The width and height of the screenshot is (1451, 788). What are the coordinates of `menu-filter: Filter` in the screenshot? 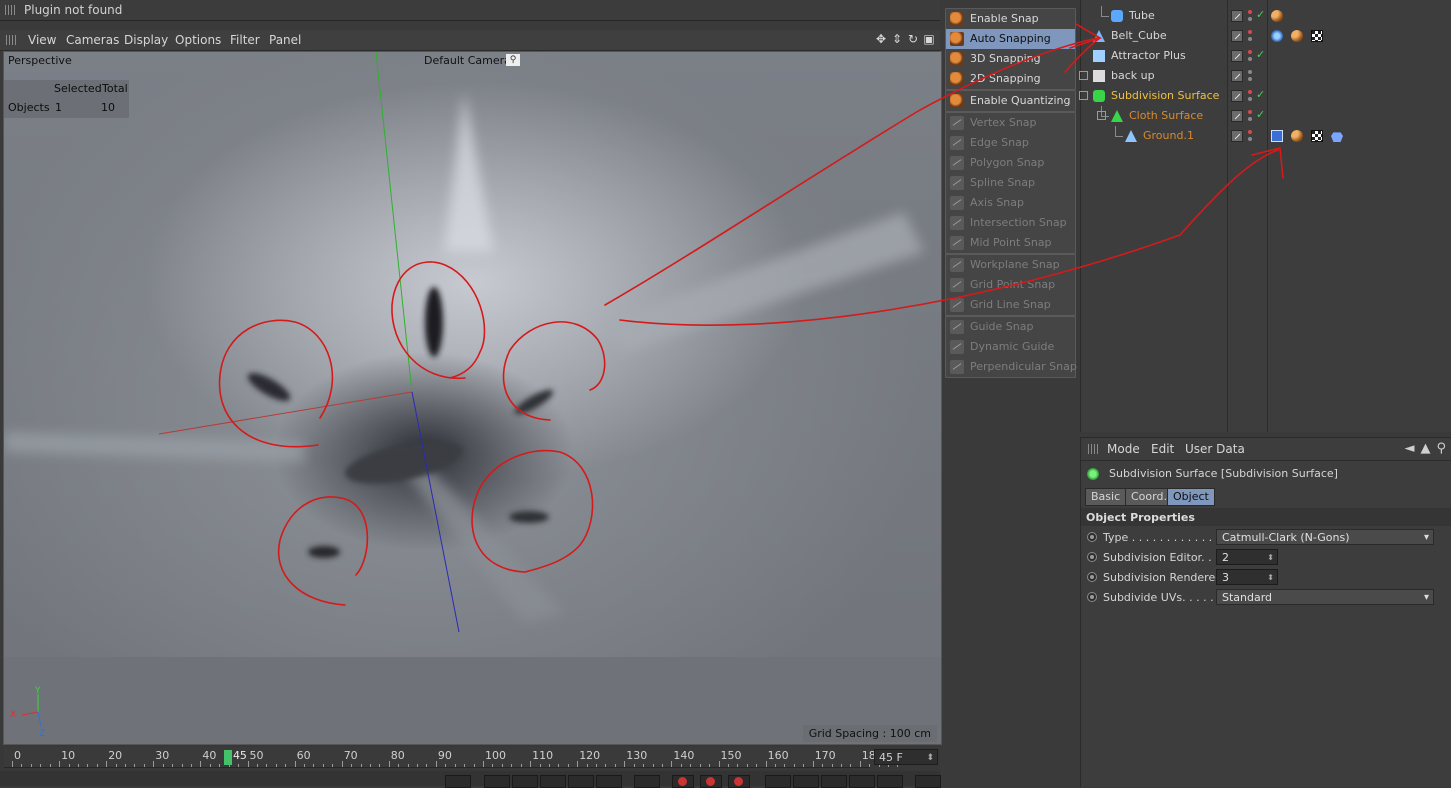 It's located at (245, 40).